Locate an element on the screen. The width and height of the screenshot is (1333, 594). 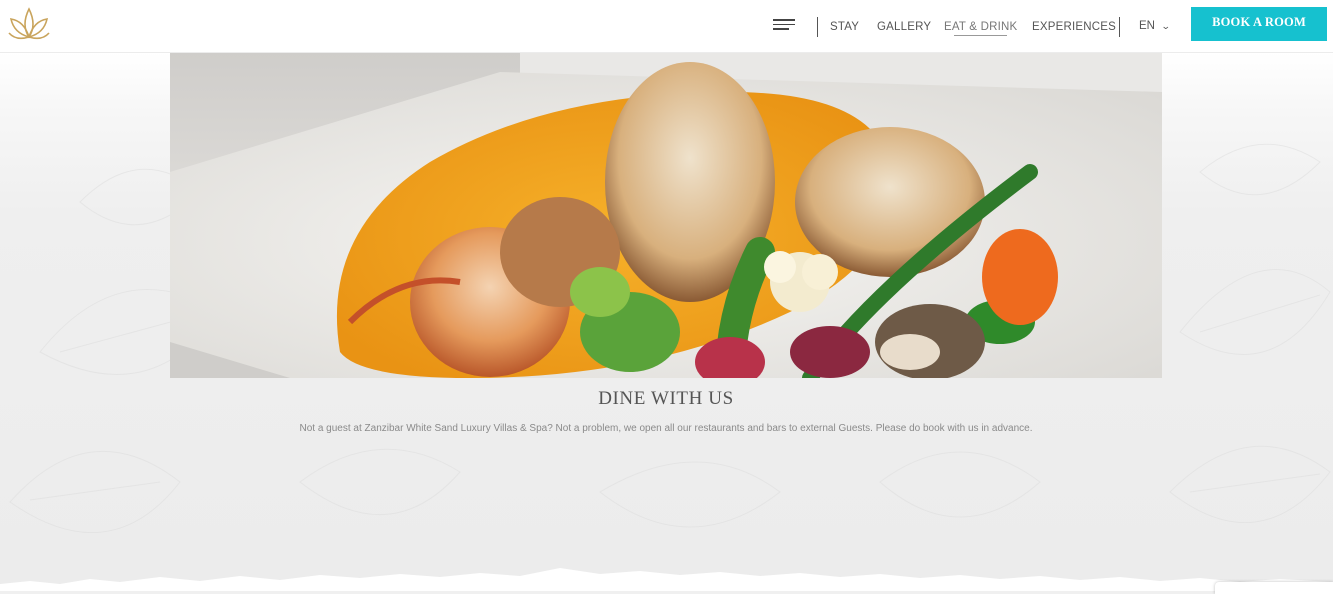
section-title: DINE WITH US is located at coordinates (666, 398).